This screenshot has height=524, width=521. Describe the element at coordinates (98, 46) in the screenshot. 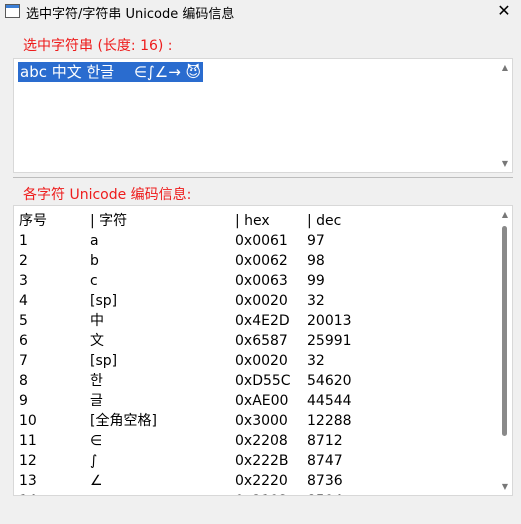

I see `selection-label: 选中字符串 (长度: 16) :` at that location.